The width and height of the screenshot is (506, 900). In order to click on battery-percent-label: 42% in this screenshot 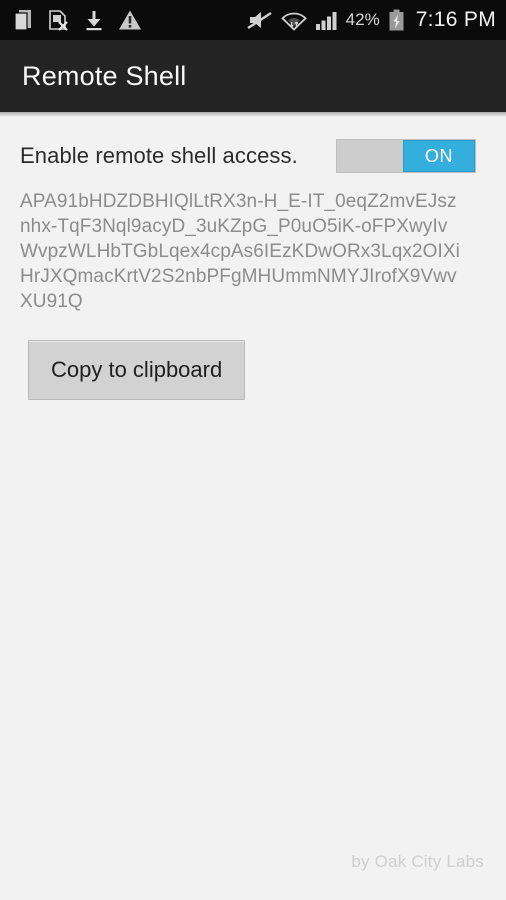, I will do `click(362, 19)`.